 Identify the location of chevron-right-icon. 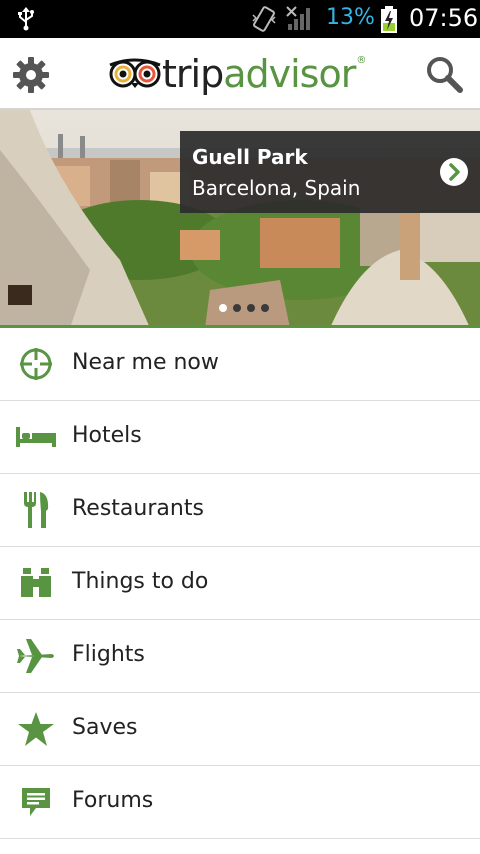
(454, 172).